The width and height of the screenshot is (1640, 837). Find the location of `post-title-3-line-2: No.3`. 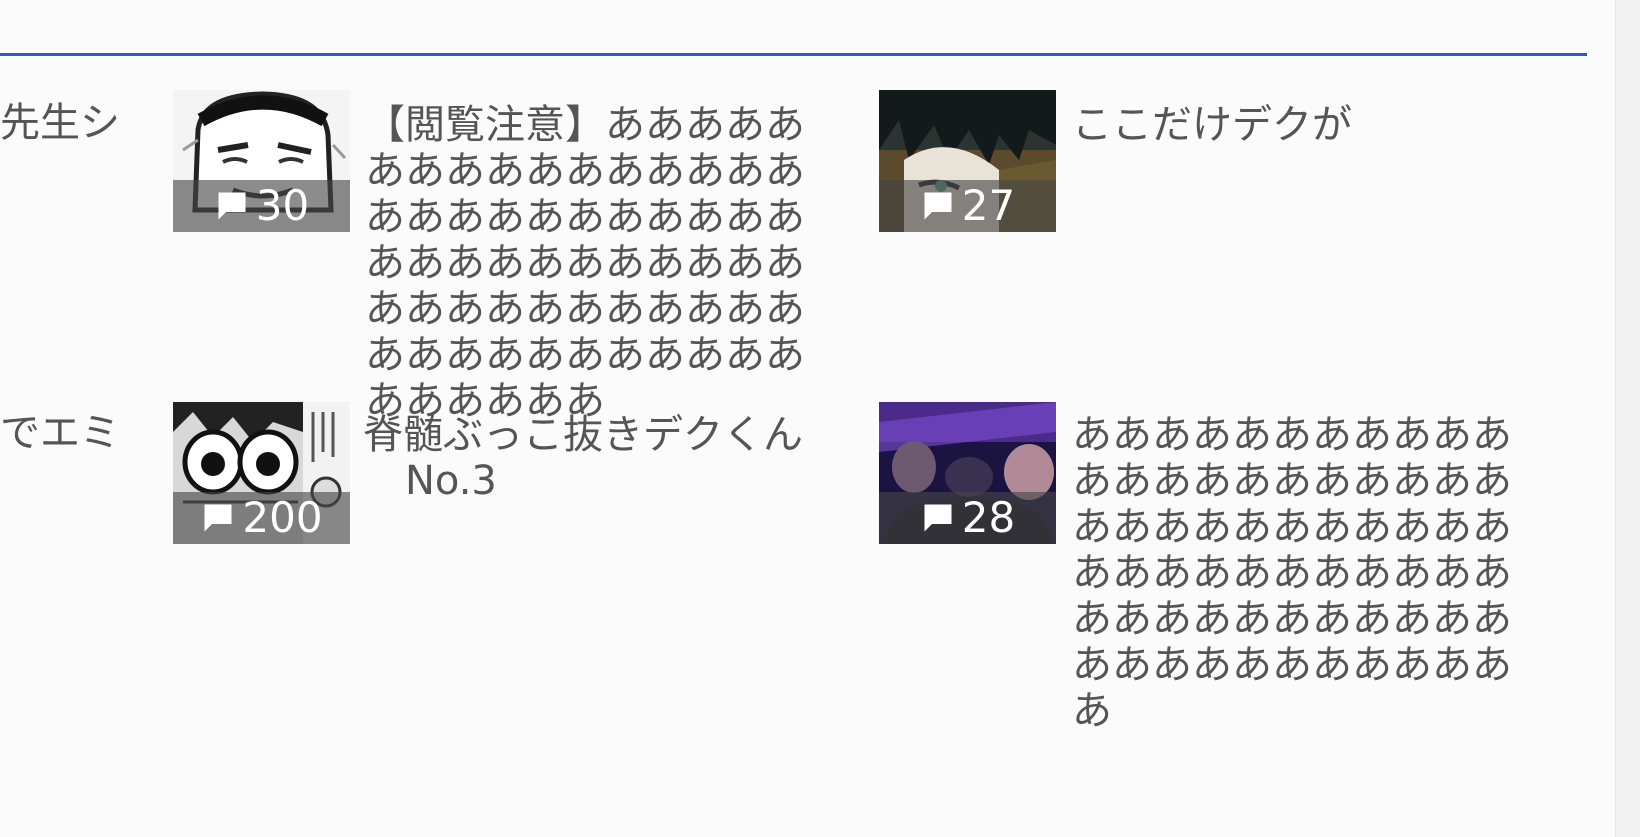

post-title-3-line-2: No.3 is located at coordinates (451, 481).